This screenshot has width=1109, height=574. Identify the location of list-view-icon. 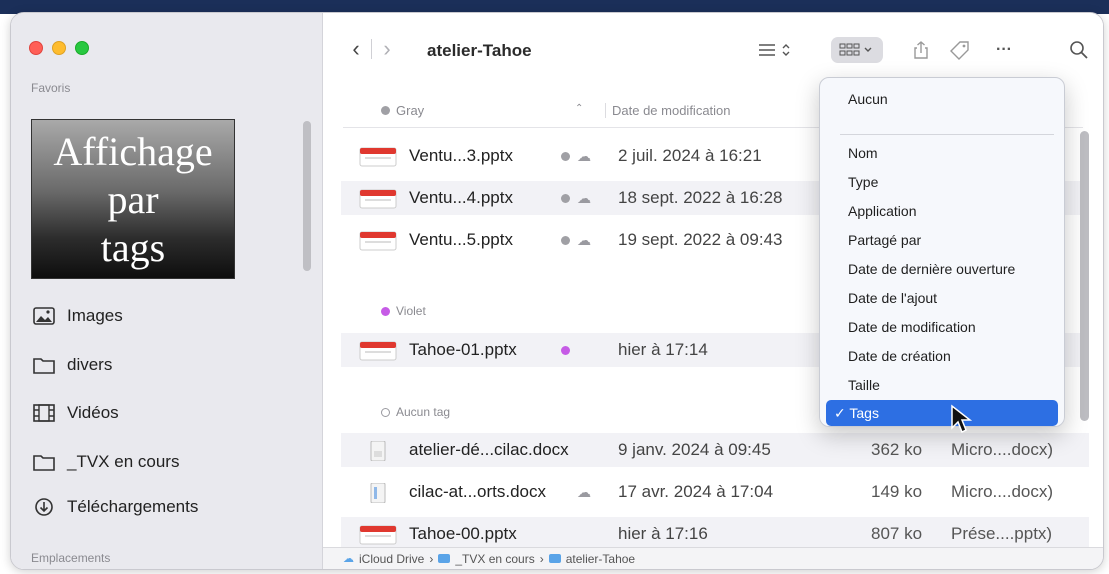
(774, 50).